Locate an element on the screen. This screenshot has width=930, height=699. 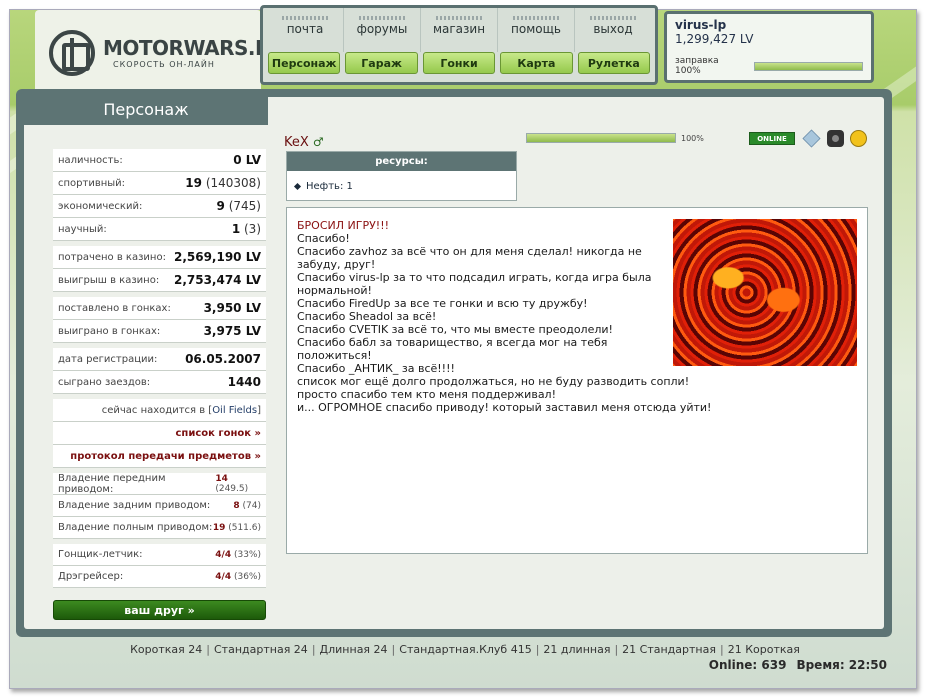
footer-link: 21 Стандартная is located at coordinates (669, 649).